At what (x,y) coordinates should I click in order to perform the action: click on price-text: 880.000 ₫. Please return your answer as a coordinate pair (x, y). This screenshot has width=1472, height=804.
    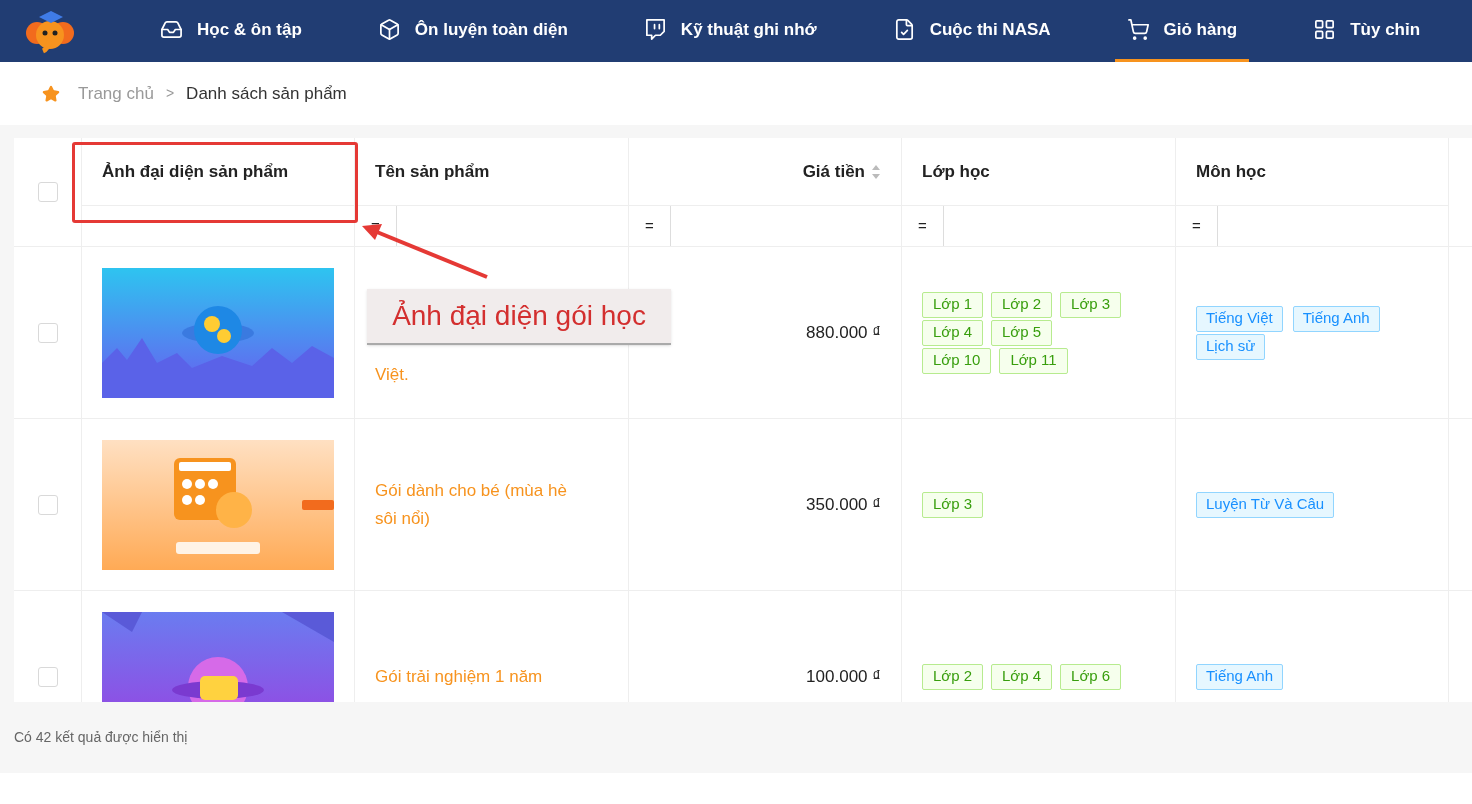
    Looking at the image, I should click on (843, 332).